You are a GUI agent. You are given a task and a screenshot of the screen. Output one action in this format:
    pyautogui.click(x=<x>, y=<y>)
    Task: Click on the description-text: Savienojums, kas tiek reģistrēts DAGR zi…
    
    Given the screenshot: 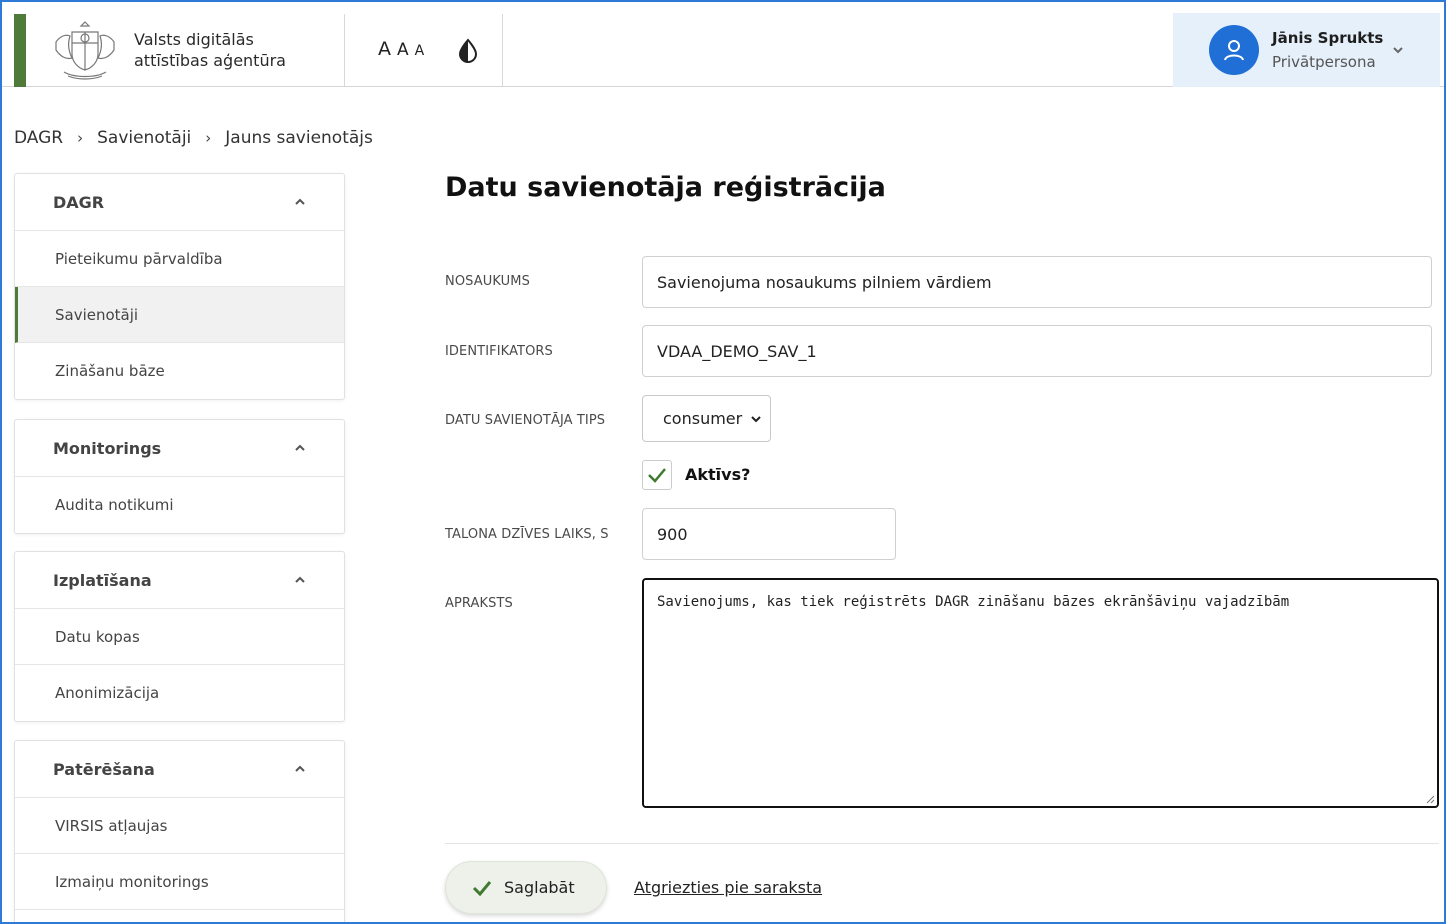 What is the action you would take?
    pyautogui.click(x=973, y=602)
    